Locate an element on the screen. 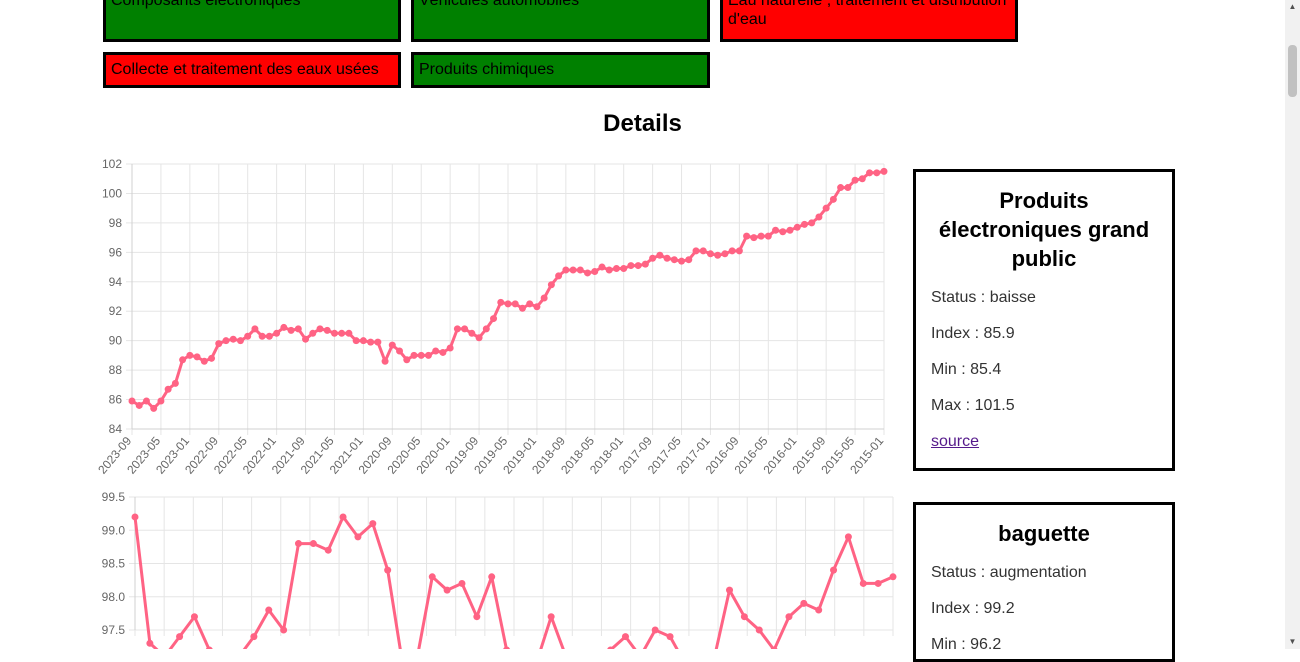  panel-status: Status : augmentation is located at coordinates (1009, 572).